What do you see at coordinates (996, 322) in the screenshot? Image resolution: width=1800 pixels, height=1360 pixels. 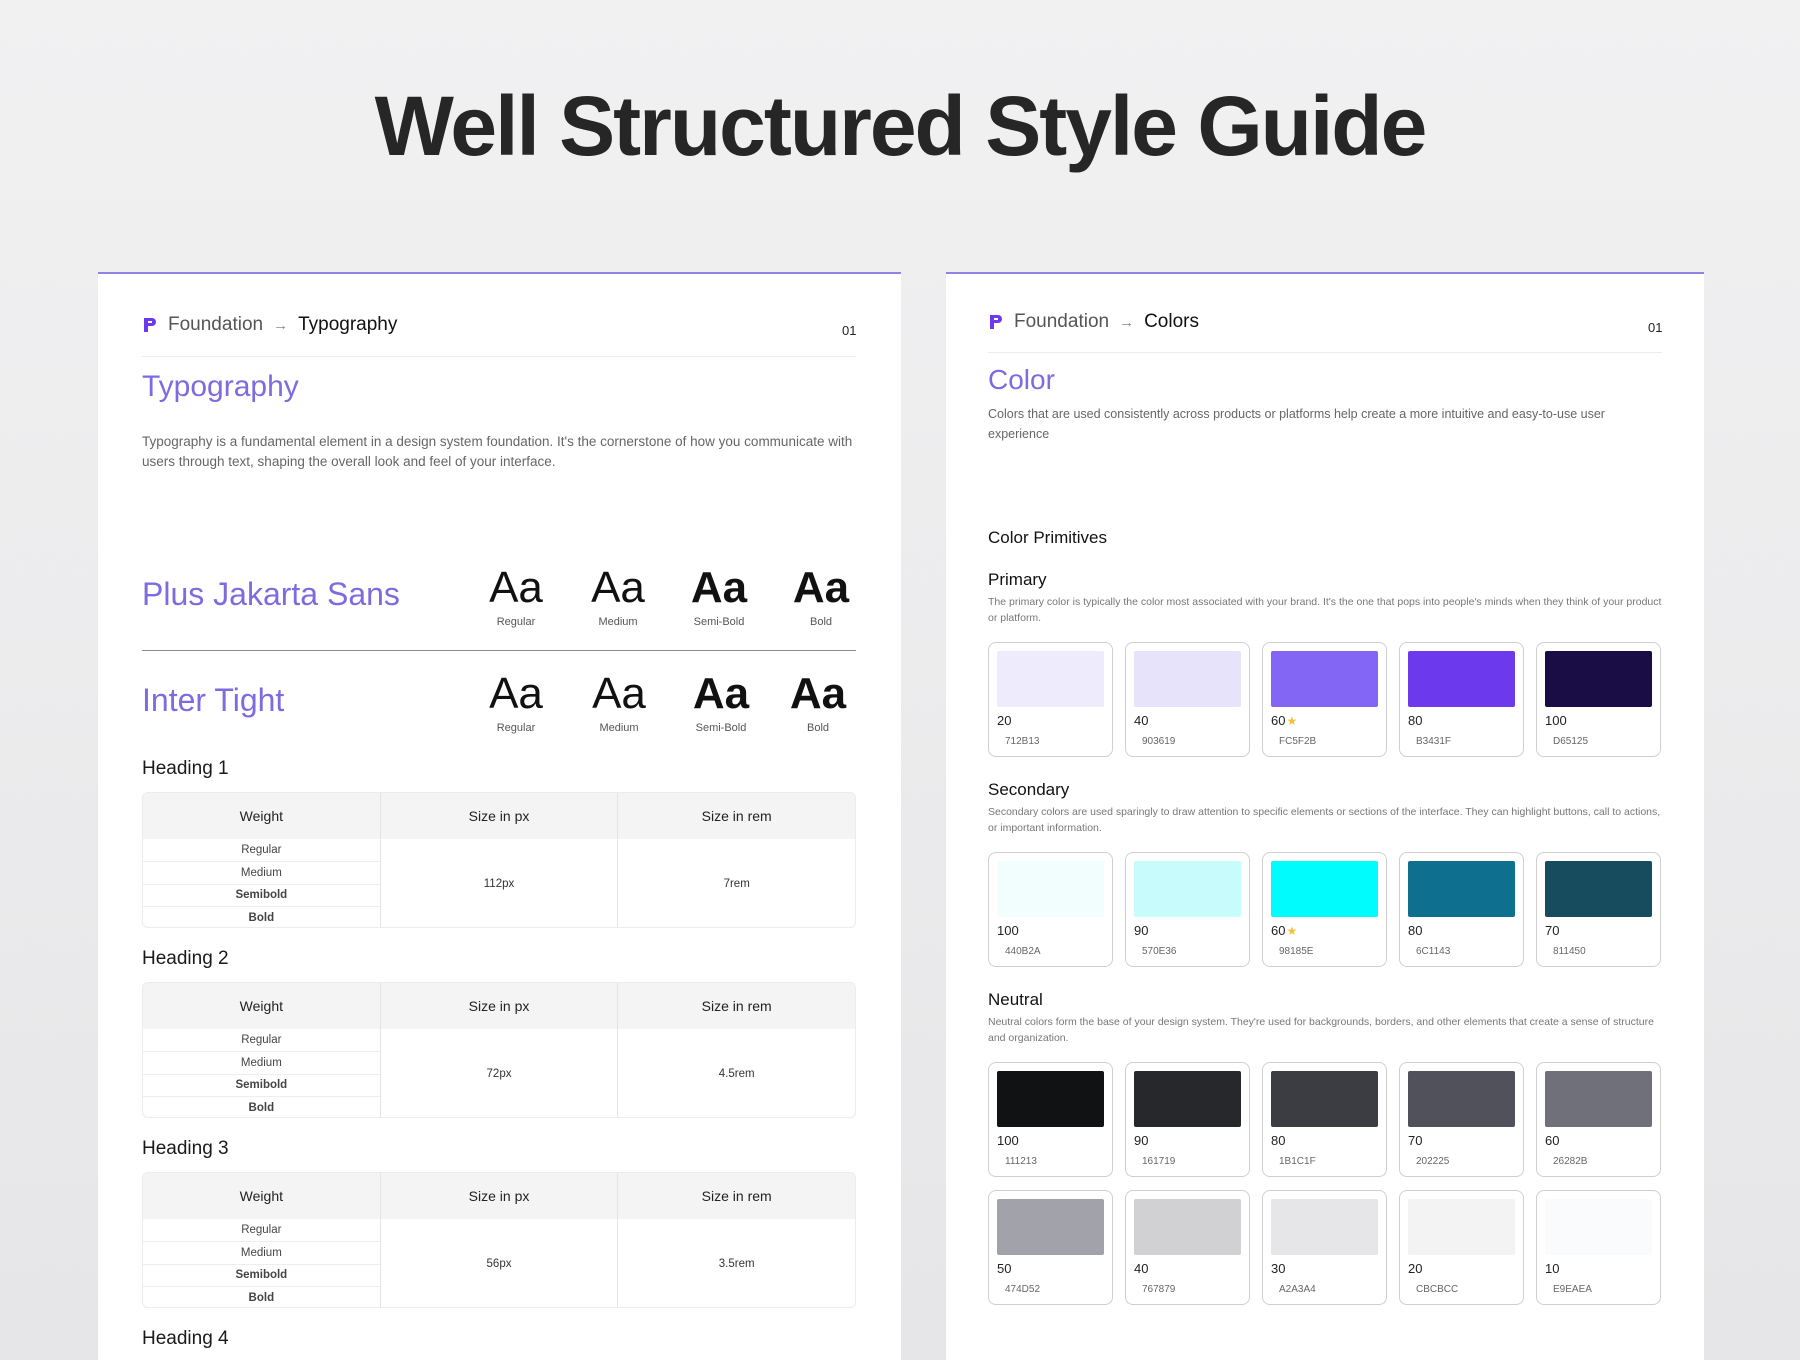 I see `brand-logo-icon` at bounding box center [996, 322].